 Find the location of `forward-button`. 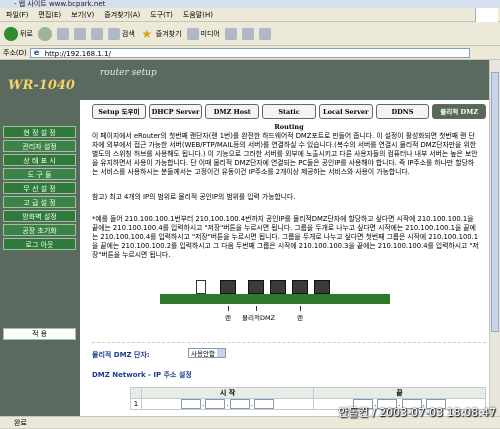

forward-button is located at coordinates (44, 33).